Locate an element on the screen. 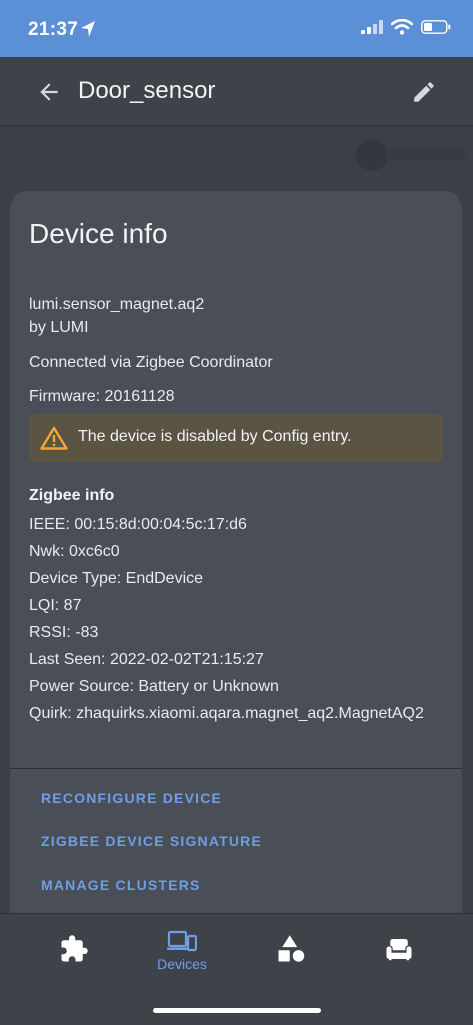  arrow-left-icon is located at coordinates (49, 92).